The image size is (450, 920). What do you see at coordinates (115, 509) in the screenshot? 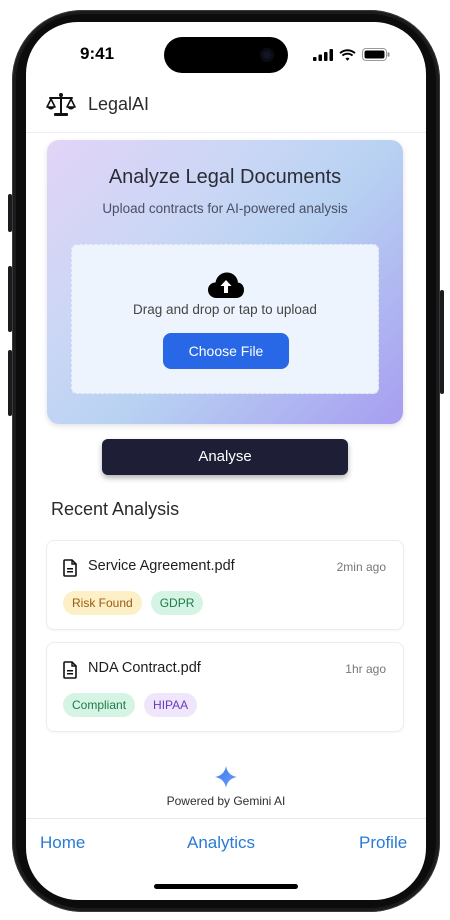
I see `recent-analysis-title: Recent Analysis` at bounding box center [115, 509].